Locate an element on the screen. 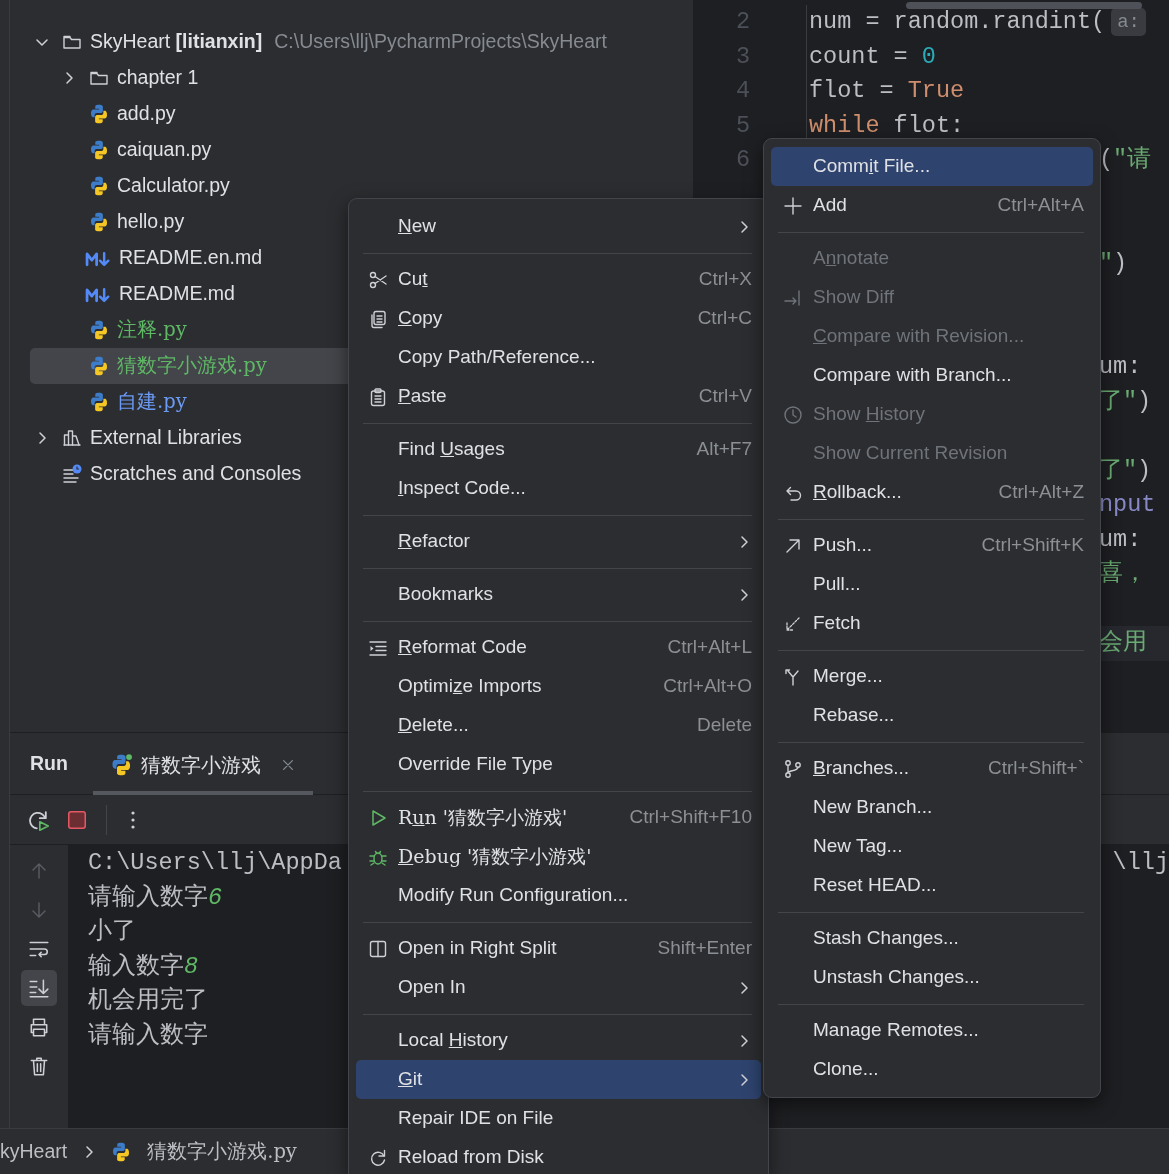 The width and height of the screenshot is (1169, 1174). shortcut-text: Ctrl+Shift+F10 is located at coordinates (690, 817).